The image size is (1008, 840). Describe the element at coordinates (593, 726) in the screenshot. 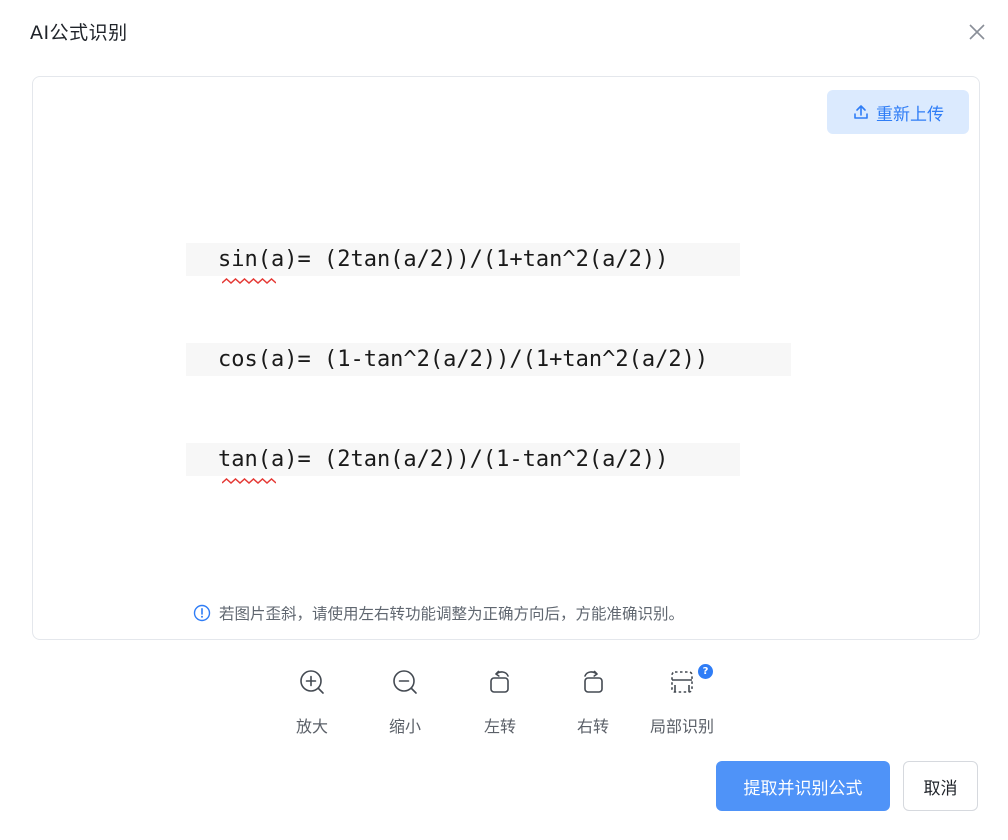

I see `rotate-right-label: 右转` at that location.